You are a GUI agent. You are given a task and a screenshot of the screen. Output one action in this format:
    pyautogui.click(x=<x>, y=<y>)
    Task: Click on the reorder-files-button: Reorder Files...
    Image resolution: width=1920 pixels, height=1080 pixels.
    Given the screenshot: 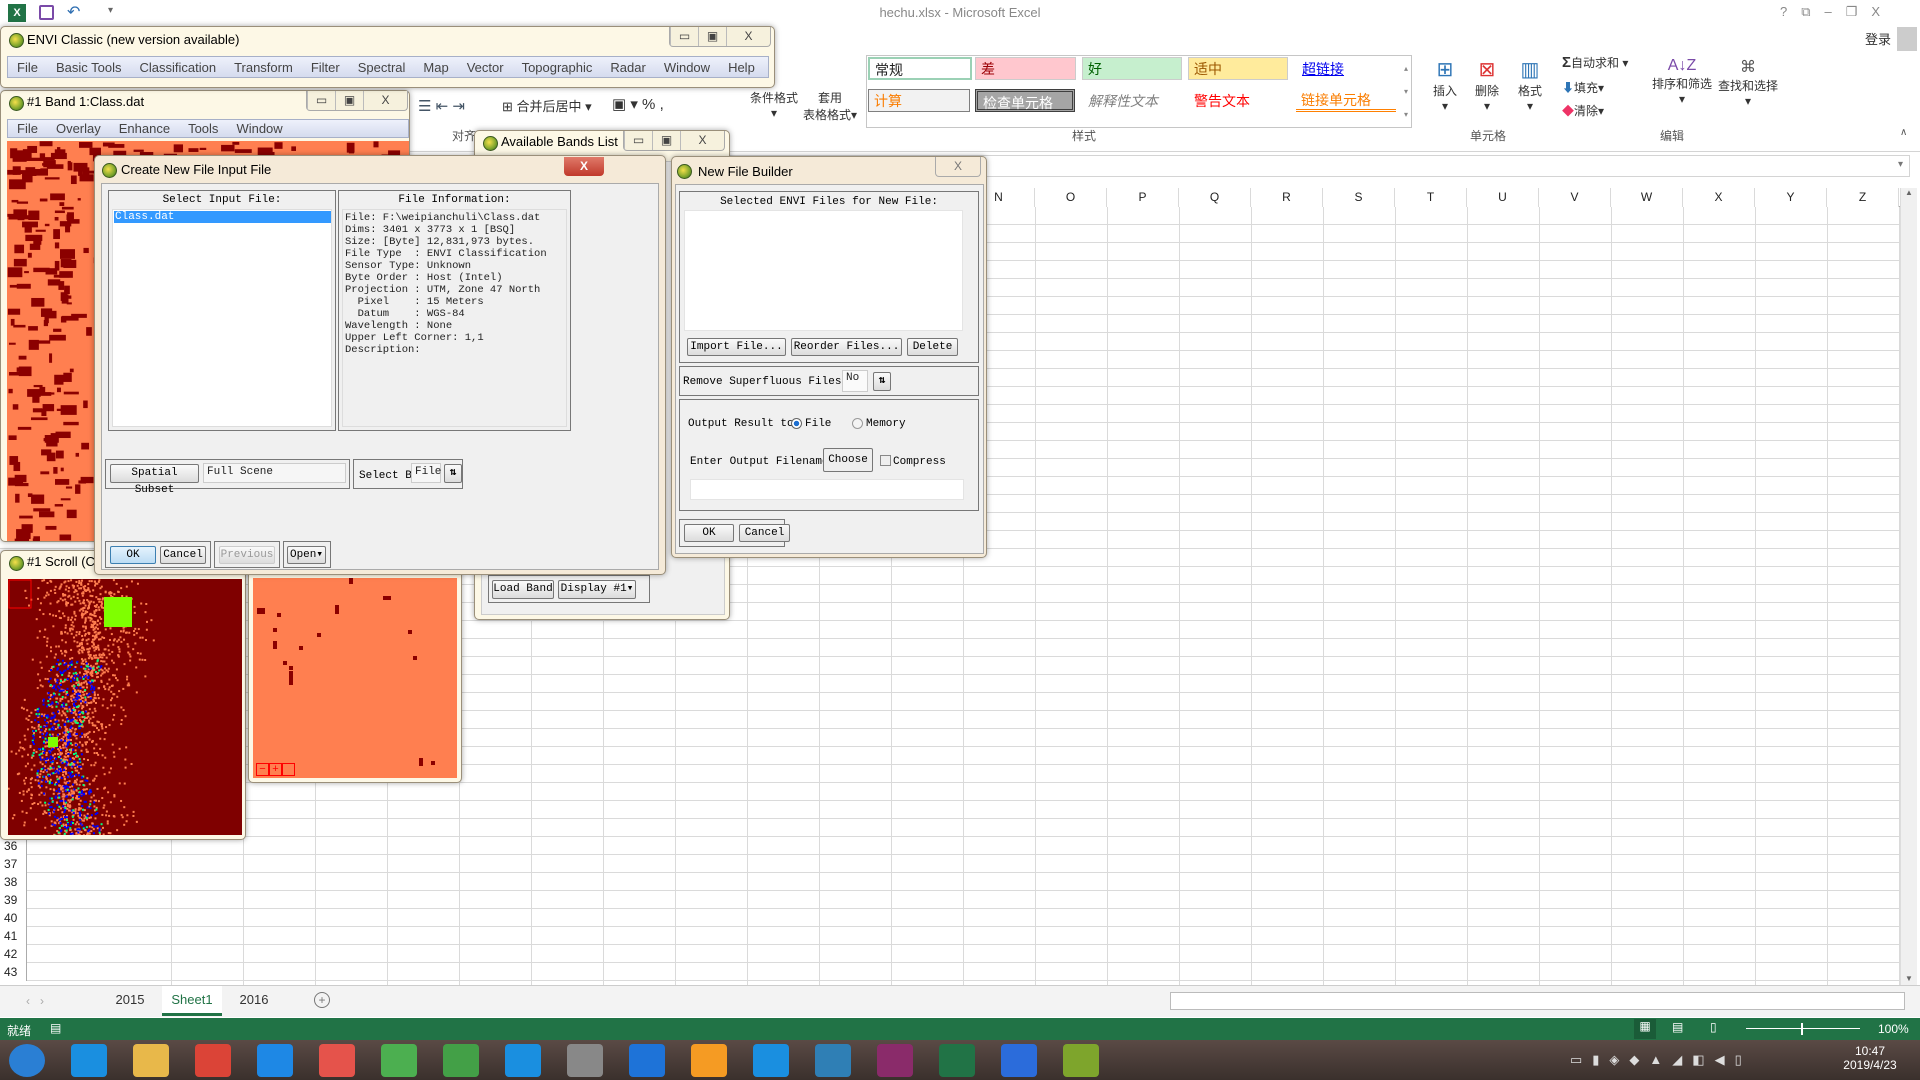 What is the action you would take?
    pyautogui.click(x=846, y=347)
    